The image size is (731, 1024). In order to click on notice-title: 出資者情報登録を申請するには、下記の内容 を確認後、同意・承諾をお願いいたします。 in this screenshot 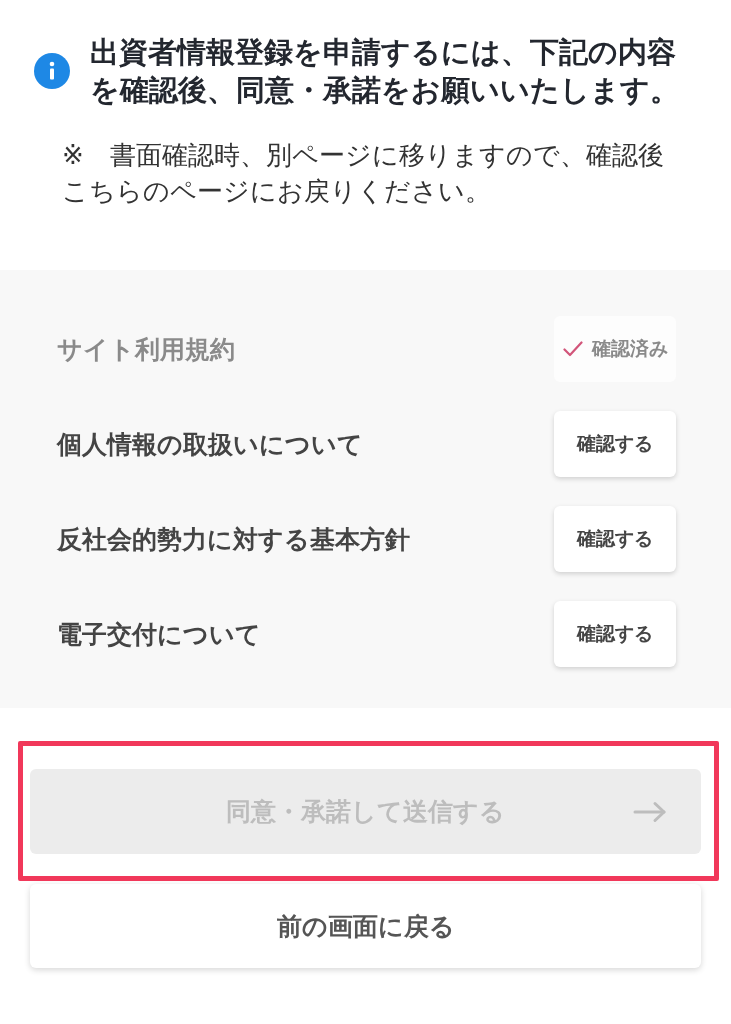, I will do `click(384, 71)`.